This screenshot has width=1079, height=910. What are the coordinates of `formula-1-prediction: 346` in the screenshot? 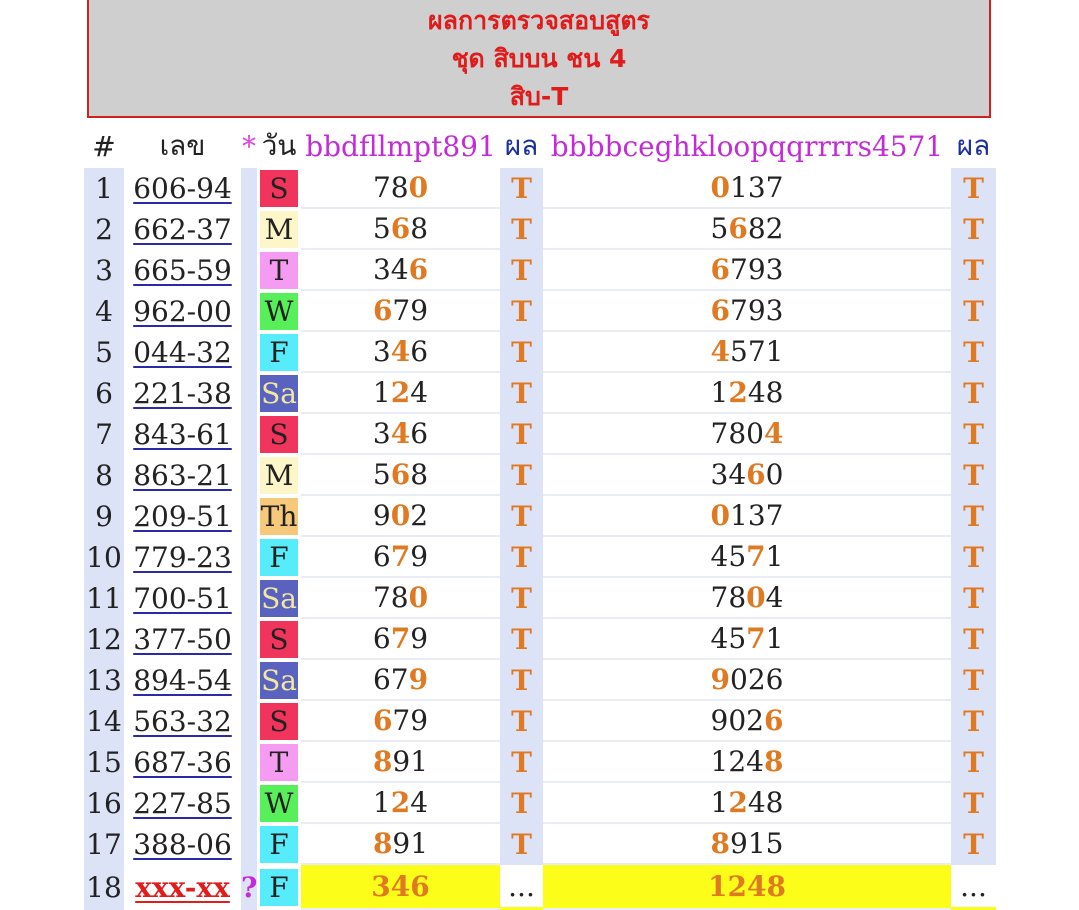 It's located at (400, 887).